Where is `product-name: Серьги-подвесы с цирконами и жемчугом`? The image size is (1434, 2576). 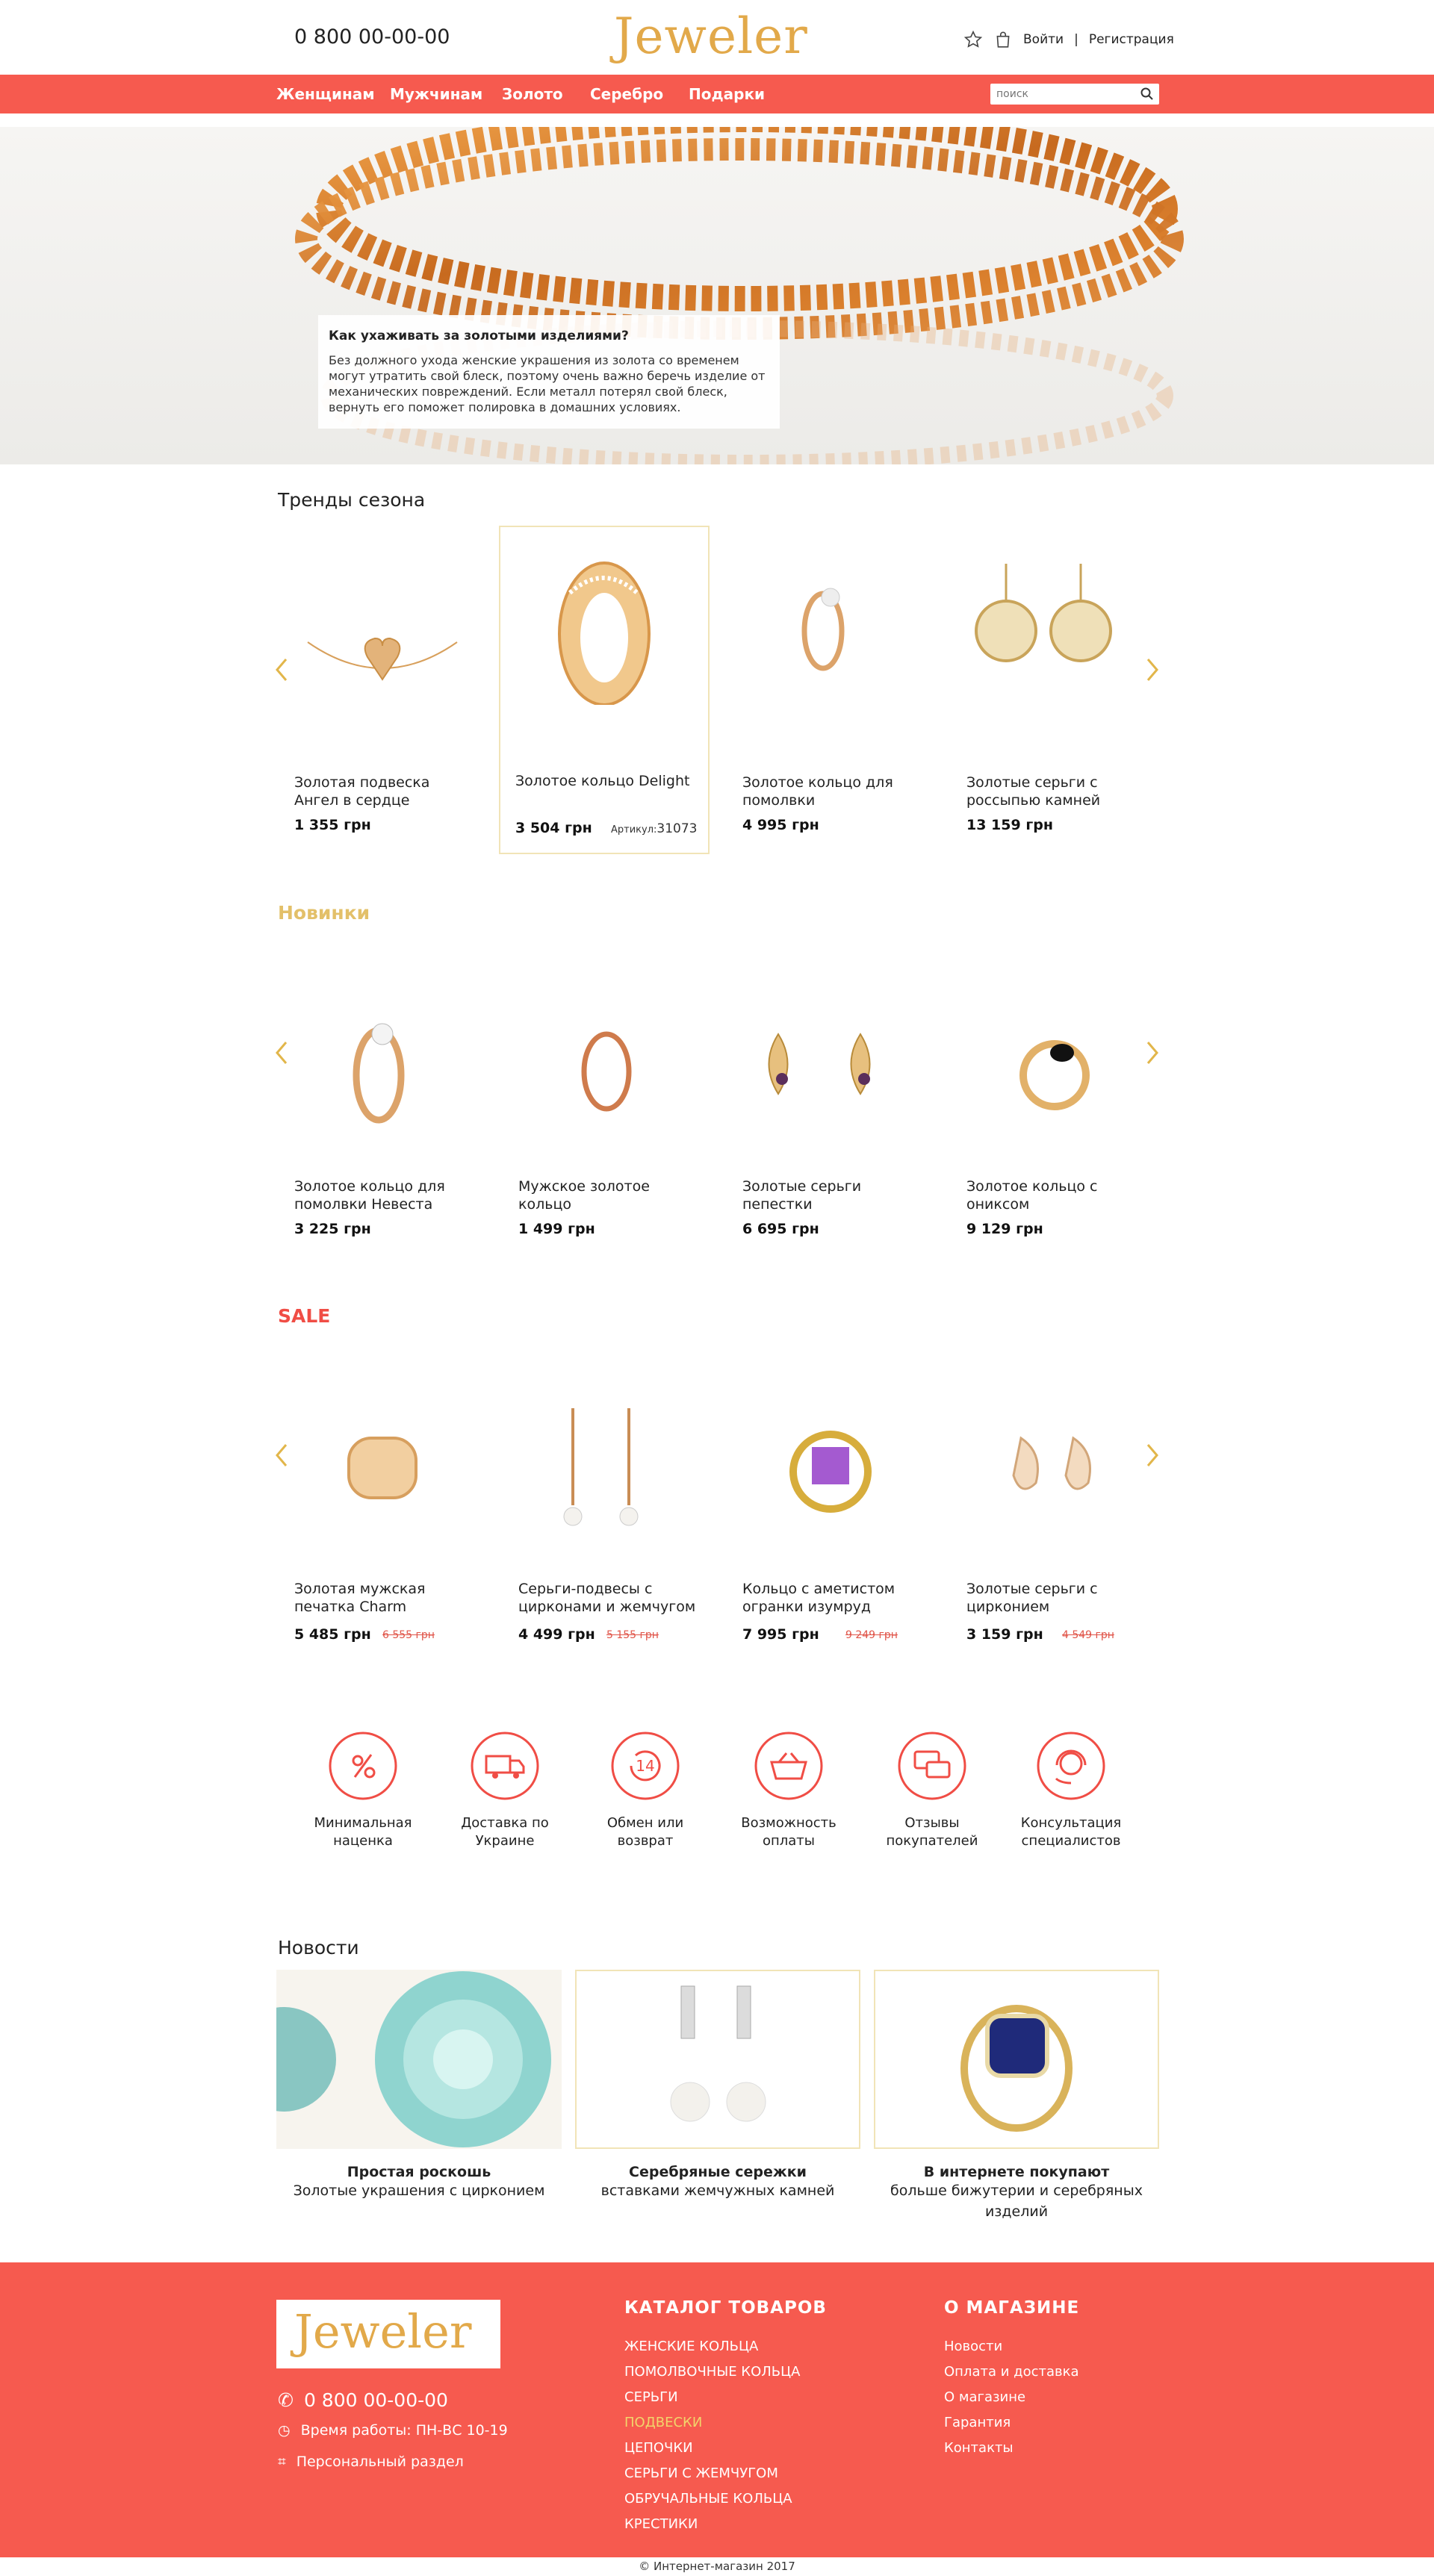 product-name: Серьги-подвесы с цирконами и жемчугом is located at coordinates (608, 1598).